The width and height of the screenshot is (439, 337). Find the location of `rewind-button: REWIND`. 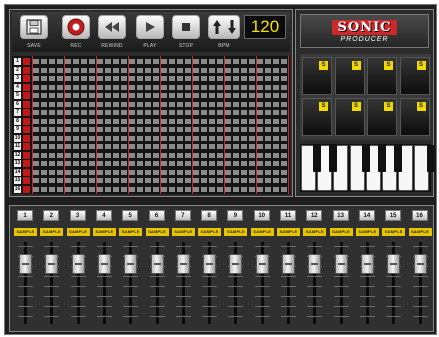

rewind-button: REWIND is located at coordinates (112, 32).